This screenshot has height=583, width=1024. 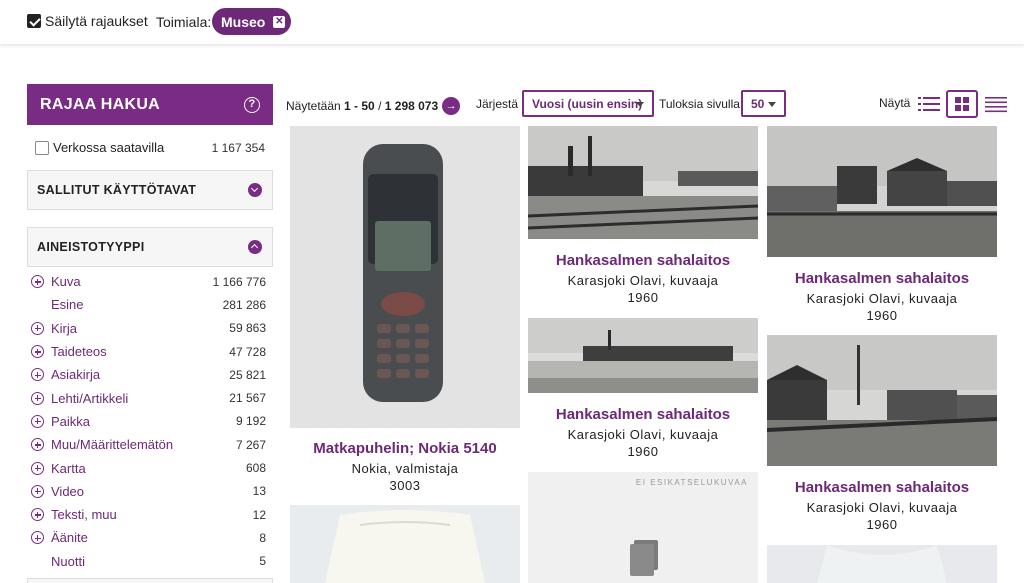 I want to click on result-total: 1 298 073, so click(x=411, y=106).